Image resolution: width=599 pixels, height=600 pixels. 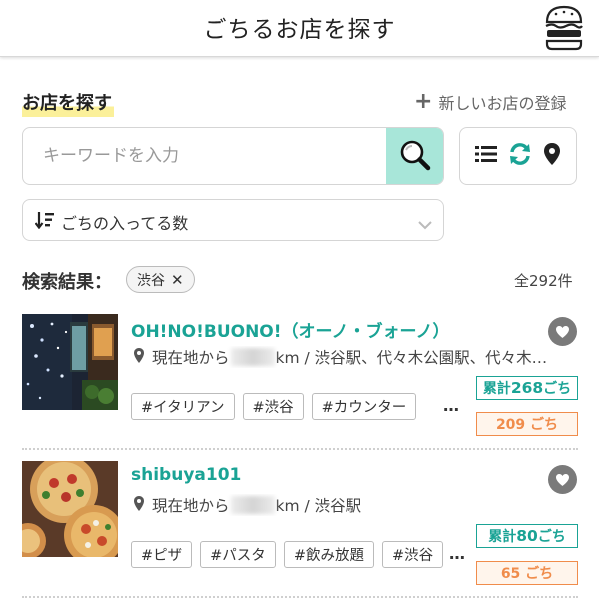 What do you see at coordinates (67, 282) in the screenshot?
I see `results-label: 検索結果：` at bounding box center [67, 282].